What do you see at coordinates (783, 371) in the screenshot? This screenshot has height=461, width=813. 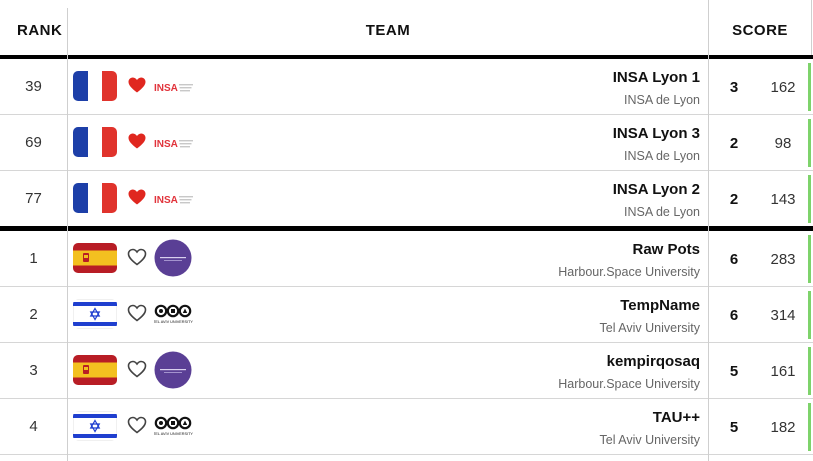 I see `penalty-time: 161` at bounding box center [783, 371].